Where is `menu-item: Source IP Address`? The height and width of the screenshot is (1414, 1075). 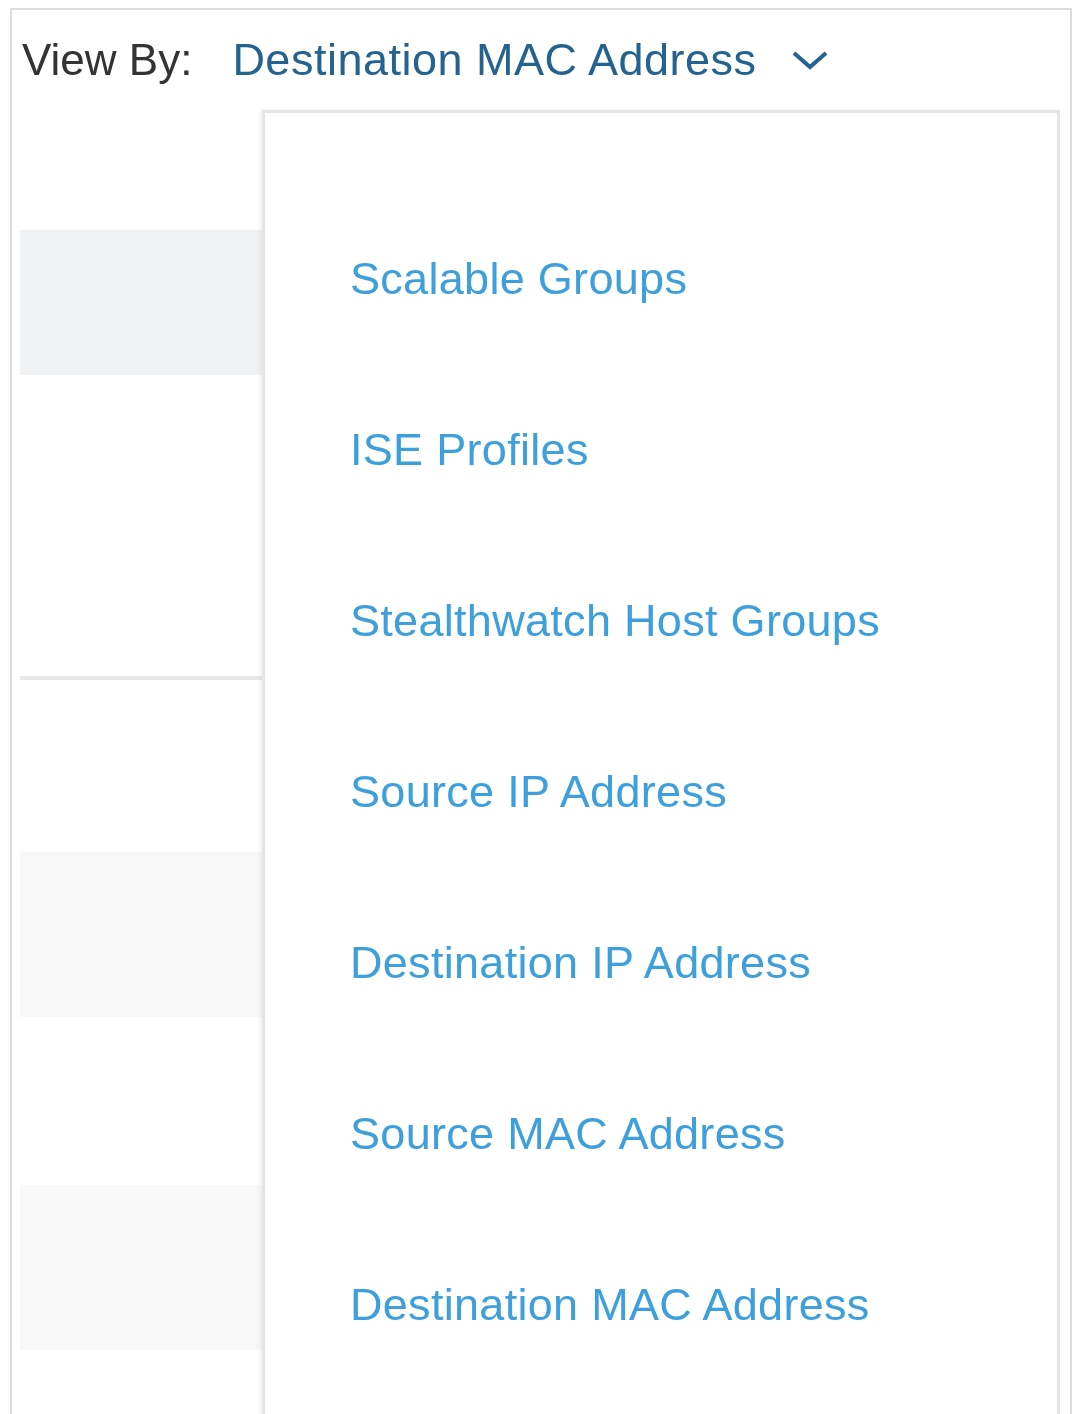
menu-item: Source IP Address is located at coordinates (661, 791).